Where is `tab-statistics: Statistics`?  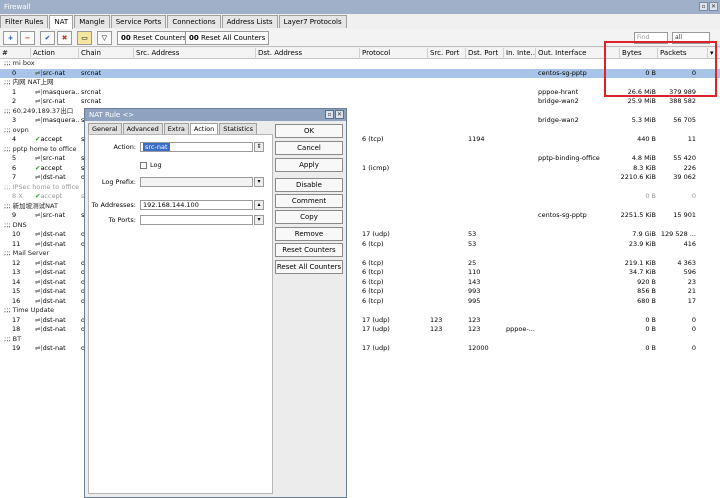 tab-statistics: Statistics is located at coordinates (238, 128).